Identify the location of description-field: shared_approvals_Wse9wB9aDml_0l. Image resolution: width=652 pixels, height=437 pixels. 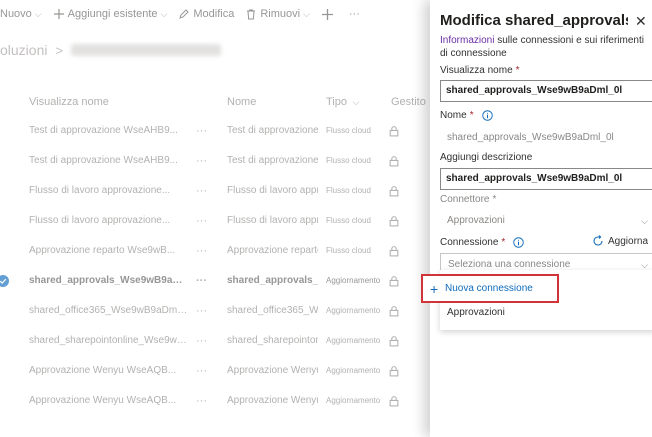
(546, 179).